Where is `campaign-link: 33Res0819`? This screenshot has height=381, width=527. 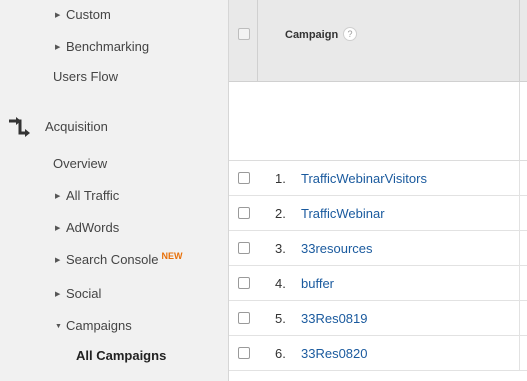 campaign-link: 33Res0819 is located at coordinates (334, 318).